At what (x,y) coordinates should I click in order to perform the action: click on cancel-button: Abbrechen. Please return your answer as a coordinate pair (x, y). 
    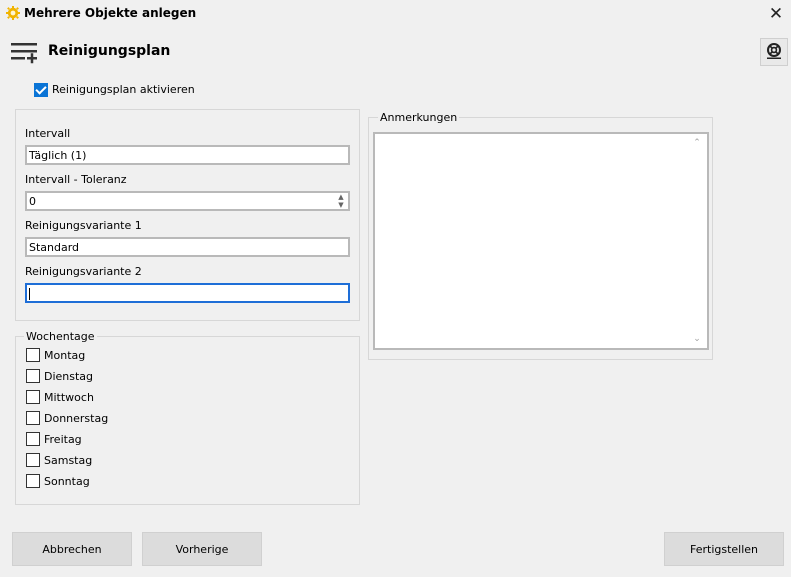
    Looking at the image, I should click on (72, 549).